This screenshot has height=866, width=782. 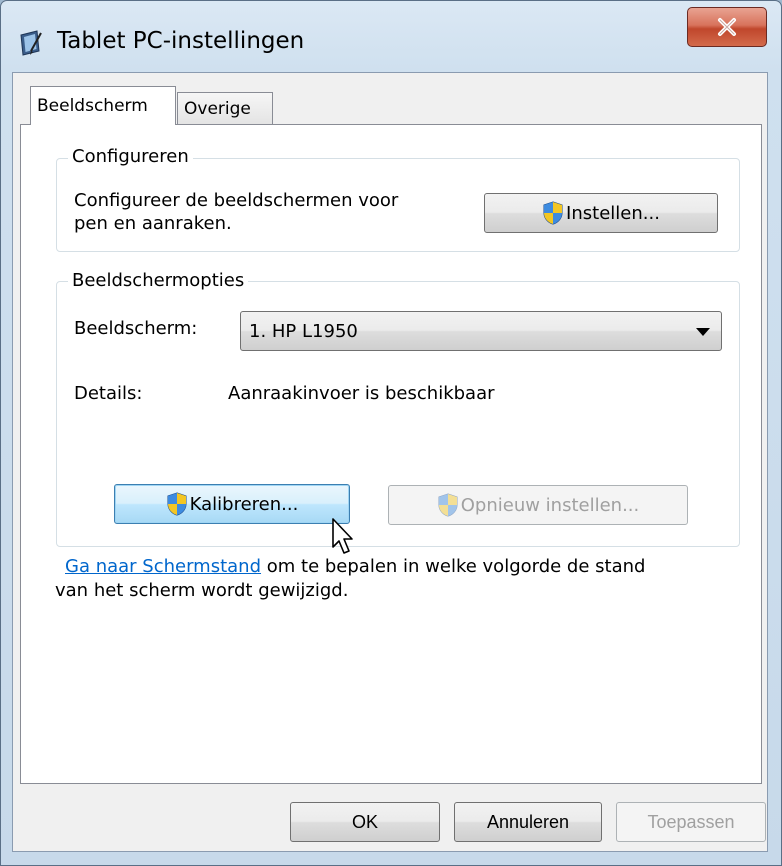 I want to click on title-bar: Tablet PC-instellingen, so click(x=391, y=36).